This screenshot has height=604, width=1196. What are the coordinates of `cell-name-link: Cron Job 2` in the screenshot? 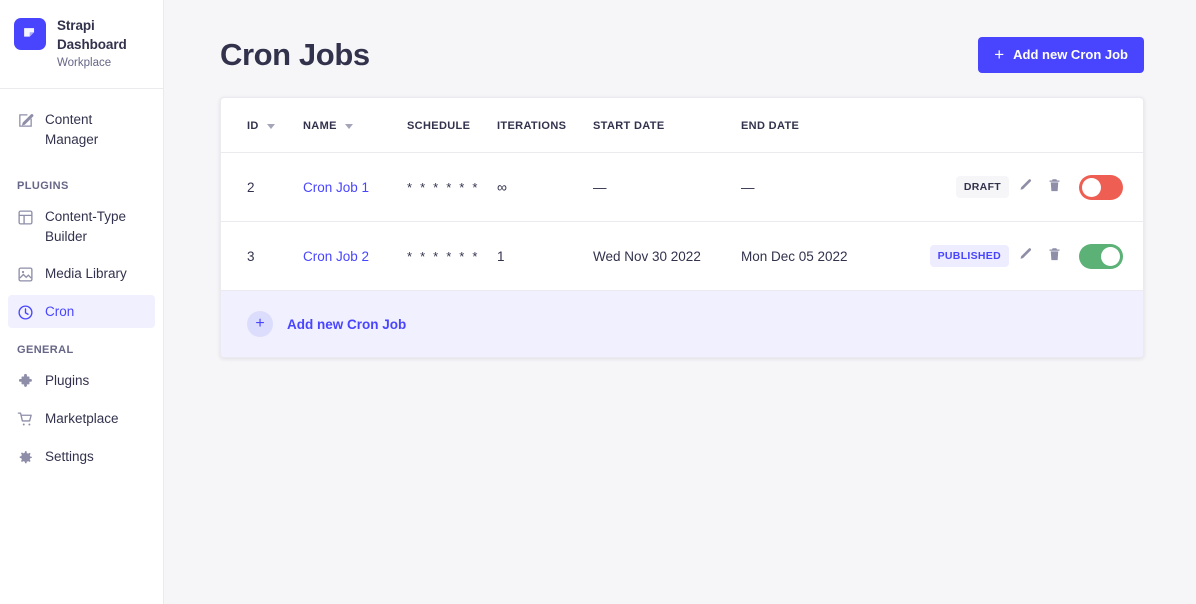 It's located at (355, 256).